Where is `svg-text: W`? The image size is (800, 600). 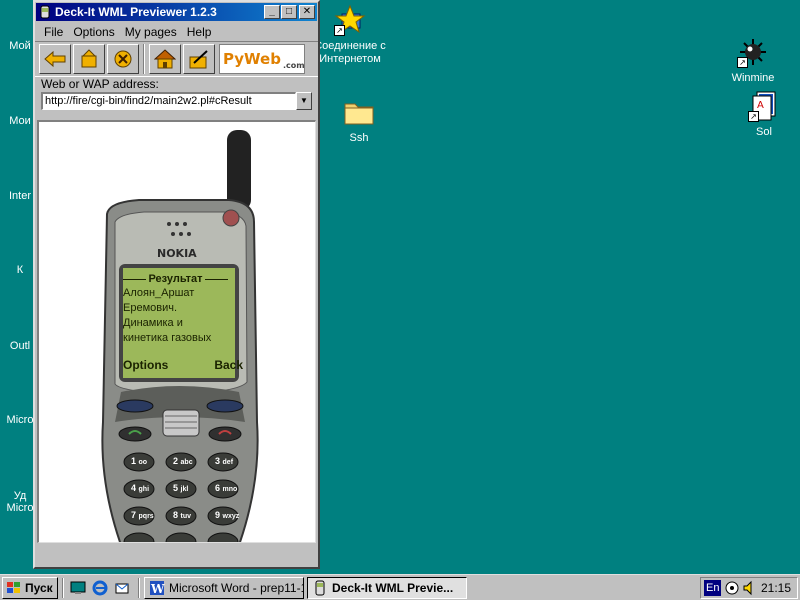 svg-text: W is located at coordinates (157, 589).